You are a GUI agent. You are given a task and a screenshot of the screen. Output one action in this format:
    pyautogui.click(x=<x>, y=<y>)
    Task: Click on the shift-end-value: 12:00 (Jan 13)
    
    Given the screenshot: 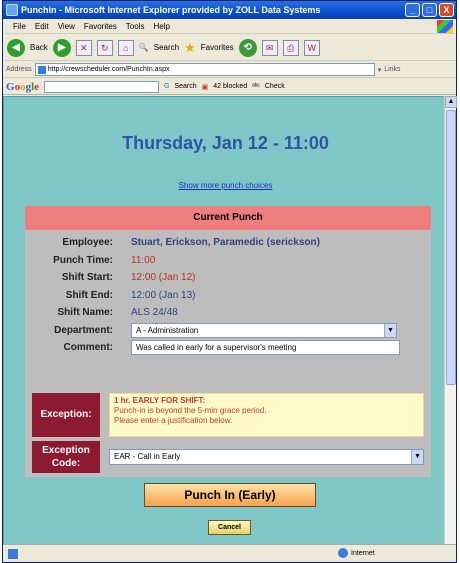 What is the action you would take?
    pyautogui.click(x=163, y=295)
    